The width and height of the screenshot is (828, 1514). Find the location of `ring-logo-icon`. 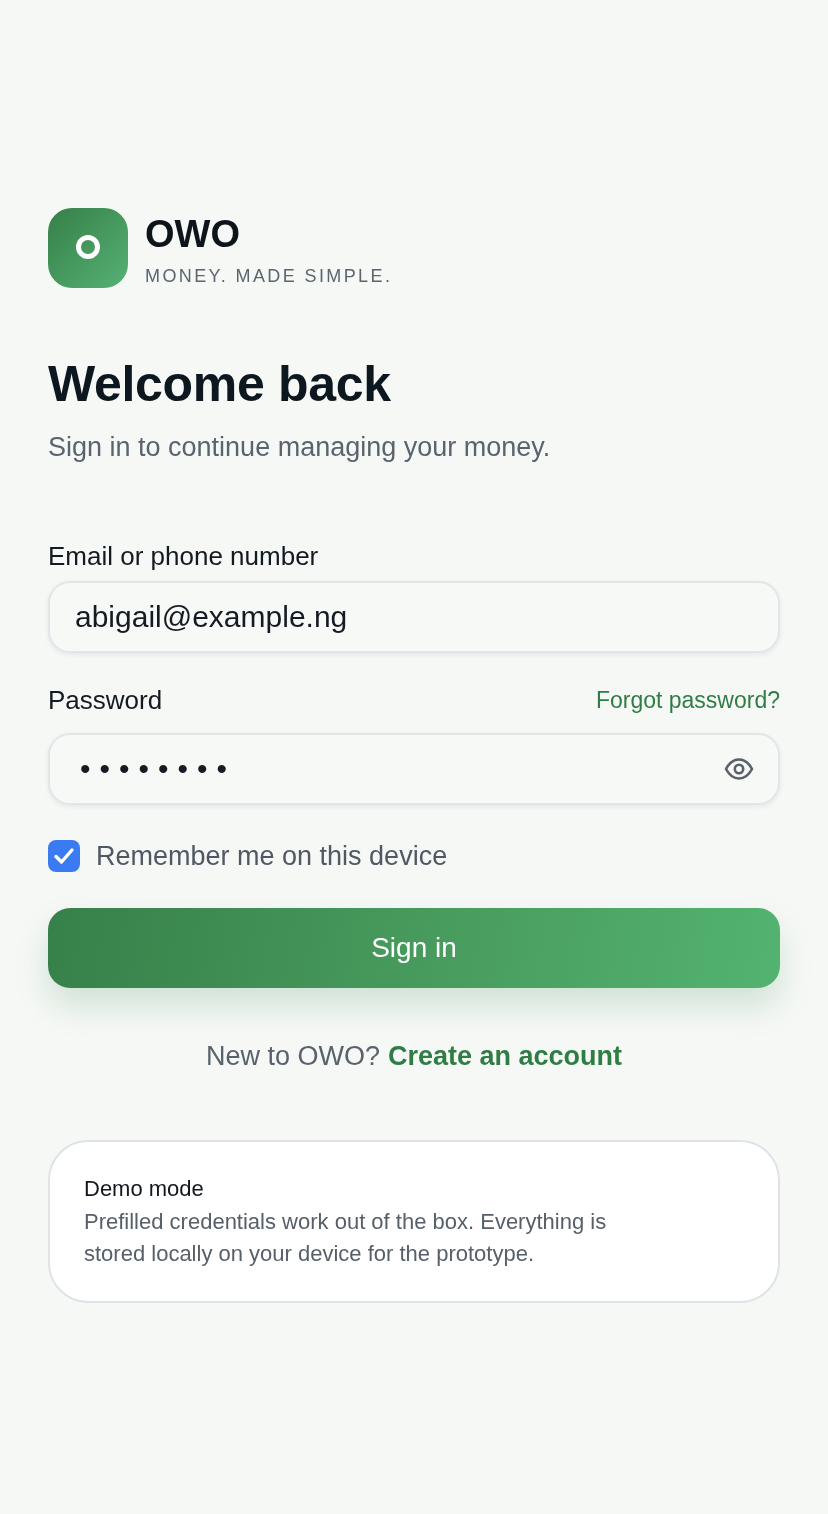

ring-logo-icon is located at coordinates (88, 248).